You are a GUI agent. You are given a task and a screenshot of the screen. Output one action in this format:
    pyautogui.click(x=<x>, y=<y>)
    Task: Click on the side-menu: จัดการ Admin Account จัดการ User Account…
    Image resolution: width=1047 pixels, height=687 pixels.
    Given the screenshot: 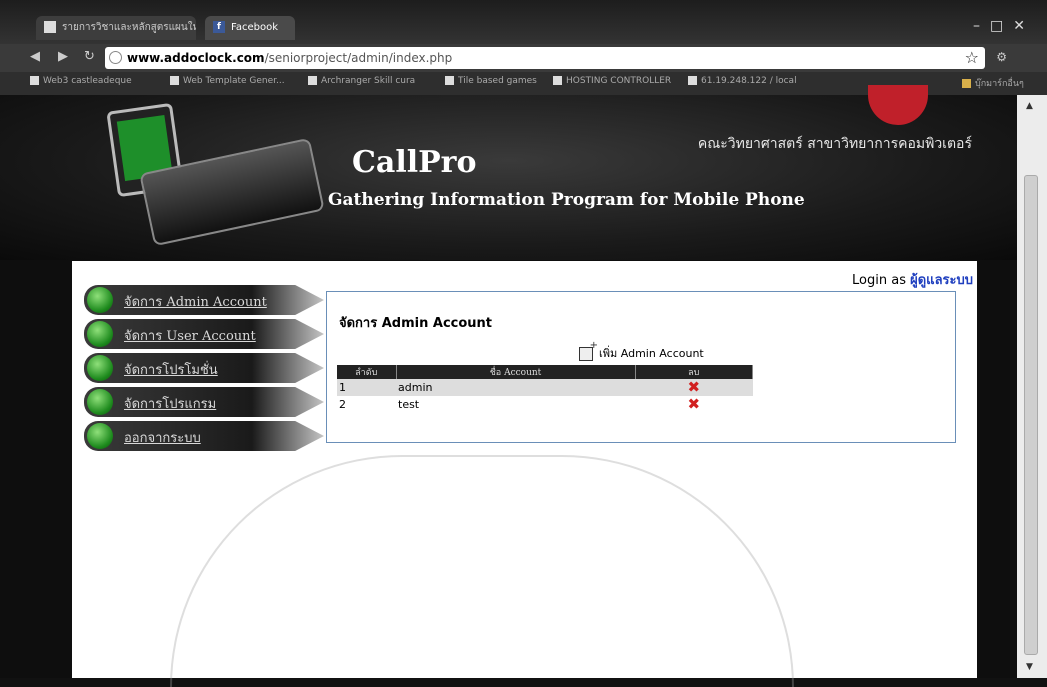 What is the action you would take?
    pyautogui.click(x=204, y=370)
    